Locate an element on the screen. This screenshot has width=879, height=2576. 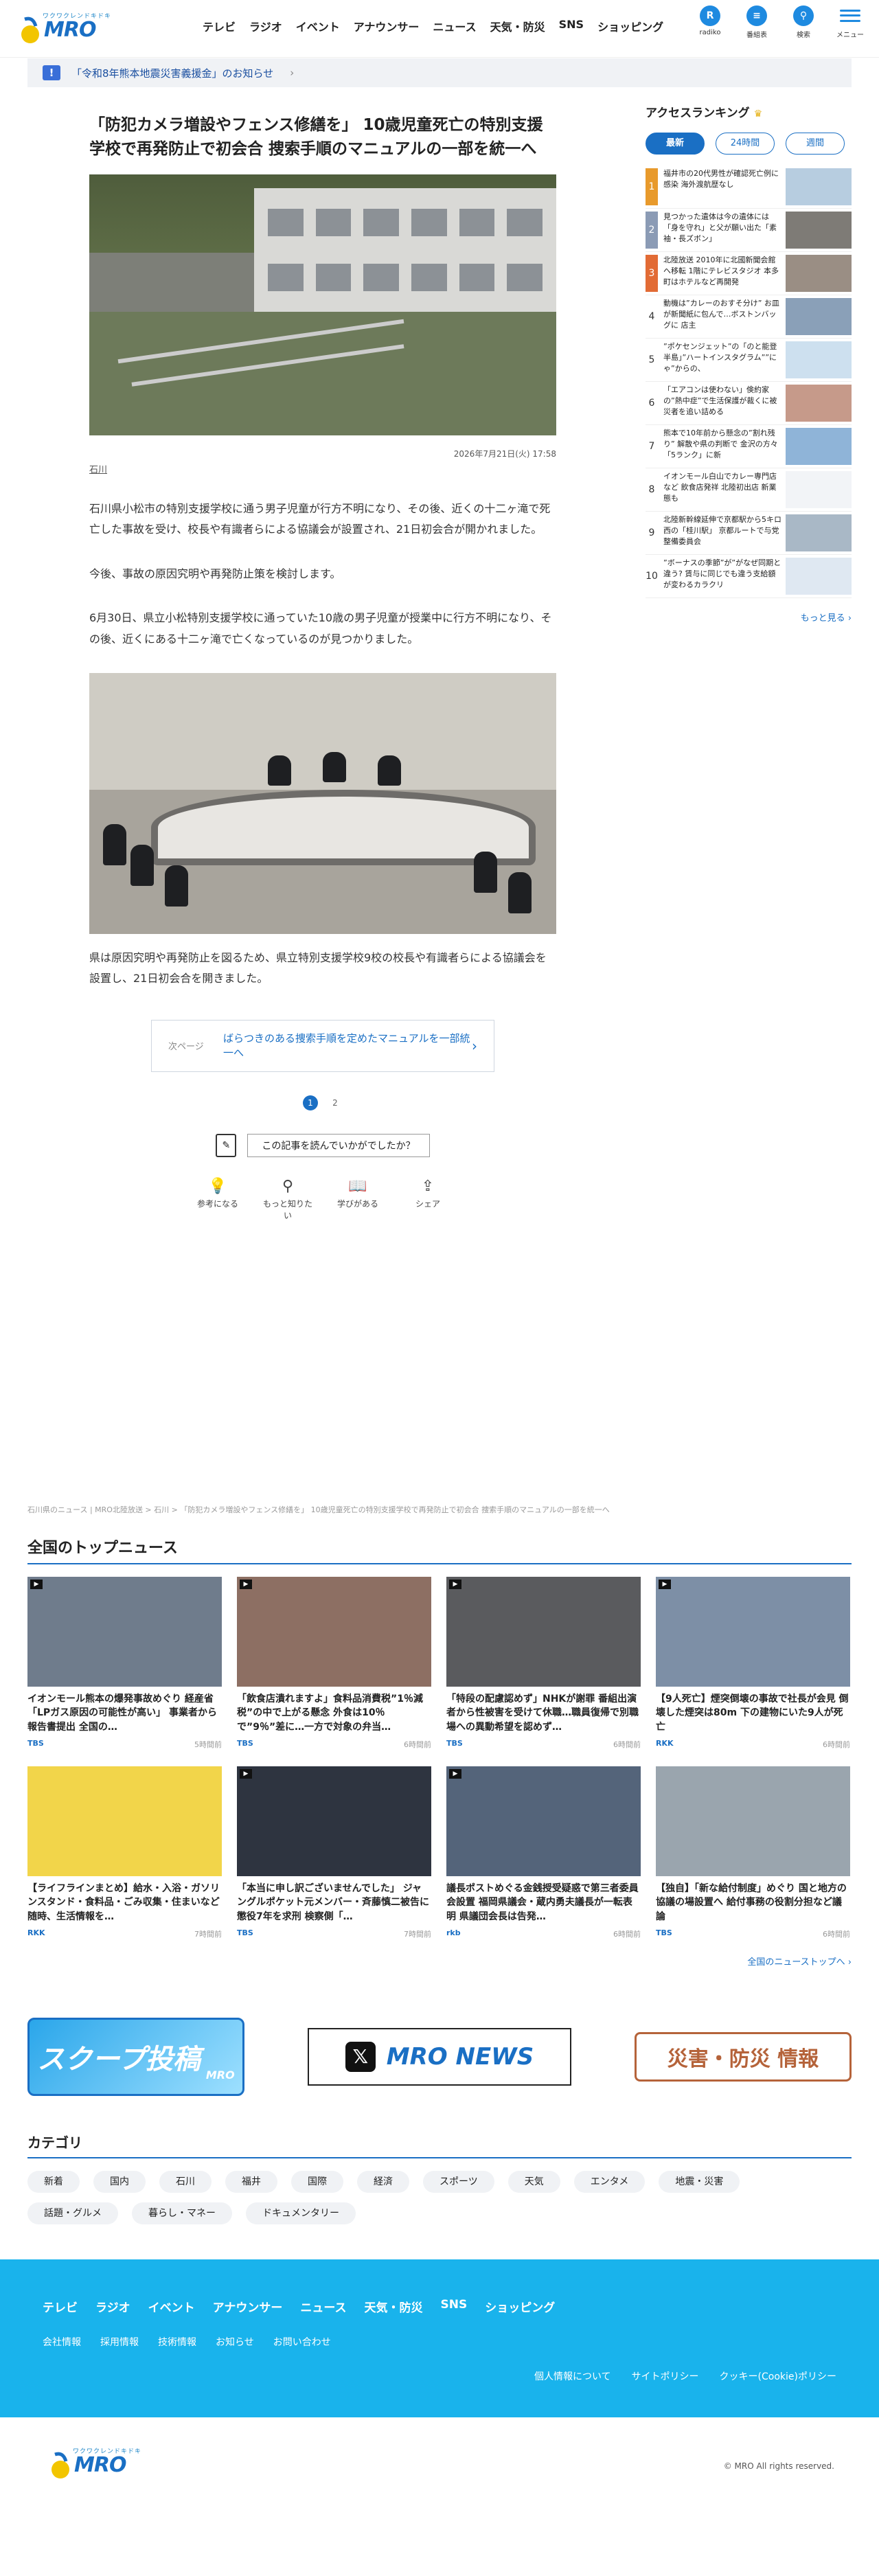
share-button: ⇪ シェア is located at coordinates (428, 1199).